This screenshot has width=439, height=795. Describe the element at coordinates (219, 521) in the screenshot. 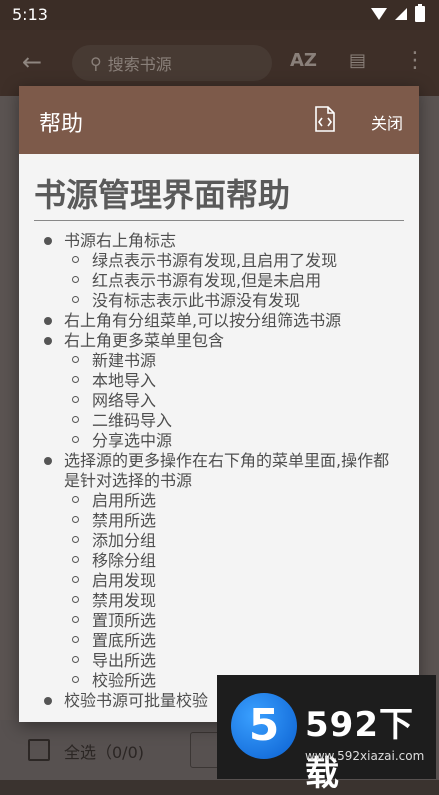

I see `help-sub-item: 禁用所选` at that location.